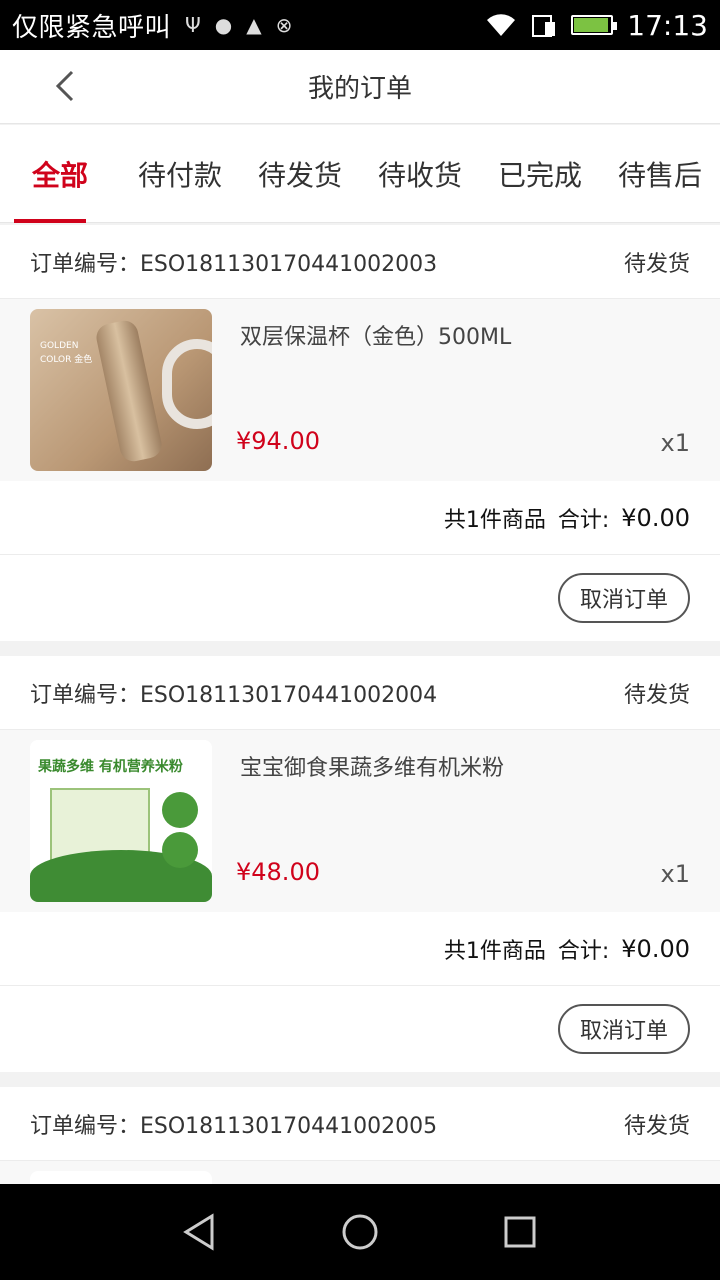 The height and width of the screenshot is (1280, 720). I want to click on low-sugar-badge, so click(180, 810).